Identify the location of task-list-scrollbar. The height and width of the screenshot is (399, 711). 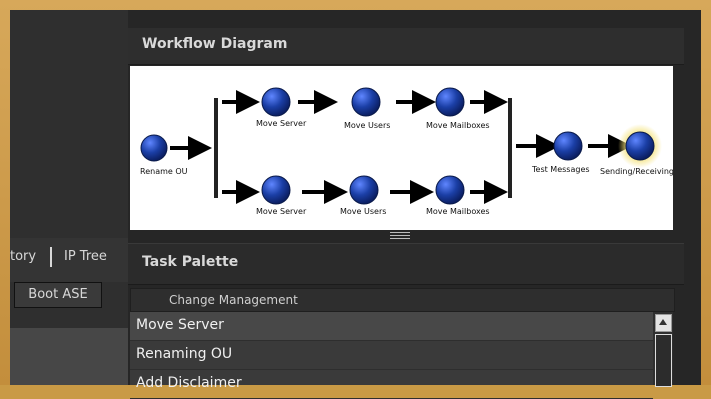
(663, 349).